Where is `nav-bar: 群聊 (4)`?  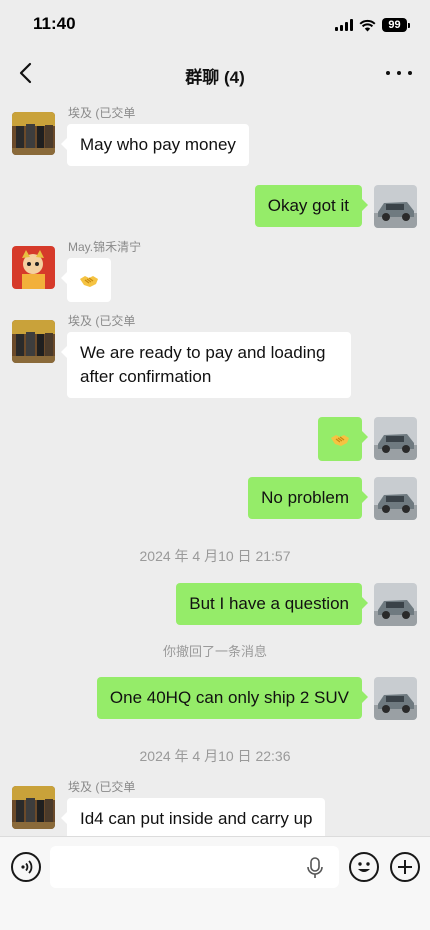
nav-bar: 群聊 (4) is located at coordinates (215, 73).